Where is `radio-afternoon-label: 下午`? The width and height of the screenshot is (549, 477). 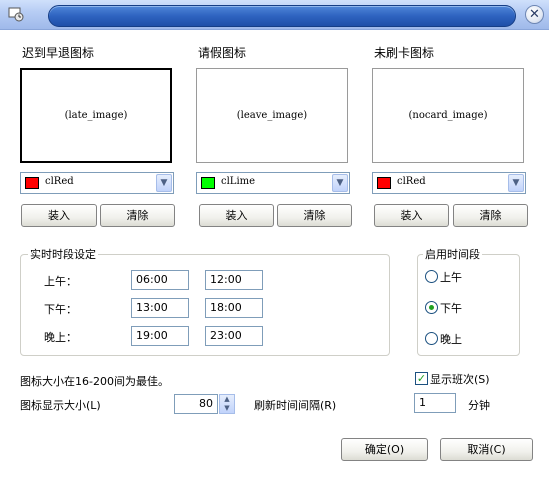
radio-afternoon-label: 下午 is located at coordinates (451, 308).